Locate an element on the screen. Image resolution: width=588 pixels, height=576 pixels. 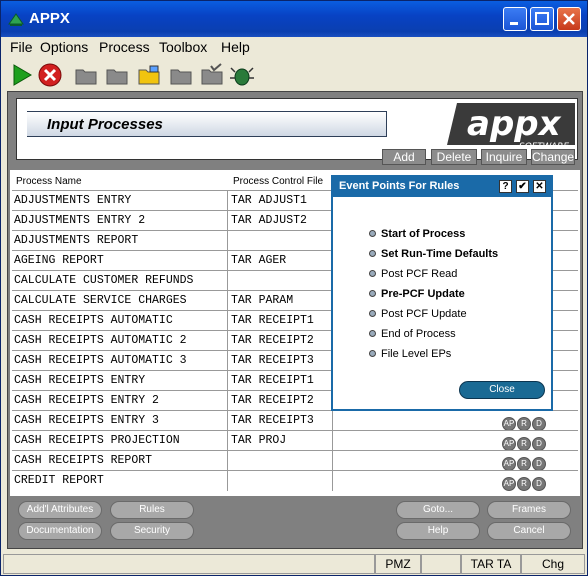
table-row: CASH RECEIPTS REPORT AP R D is located at coordinates (295, 460).